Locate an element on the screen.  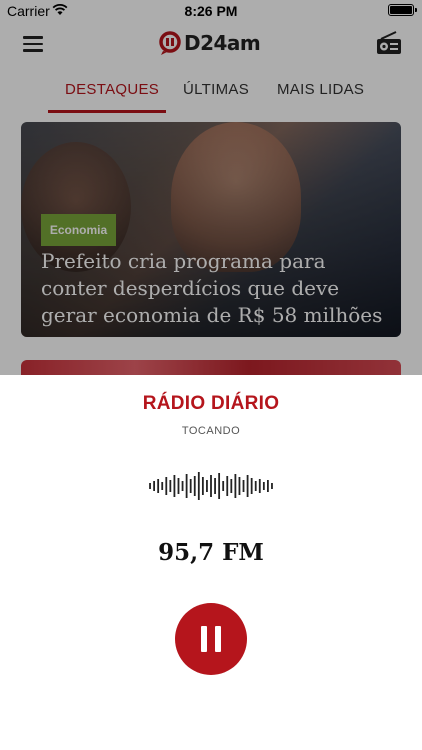
pause-button is located at coordinates (211, 639).